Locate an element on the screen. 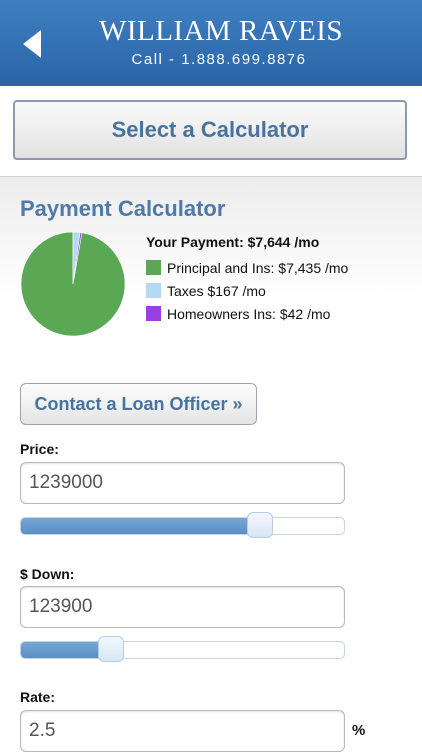 This screenshot has width=422, height=752. price-slider is located at coordinates (182, 525).